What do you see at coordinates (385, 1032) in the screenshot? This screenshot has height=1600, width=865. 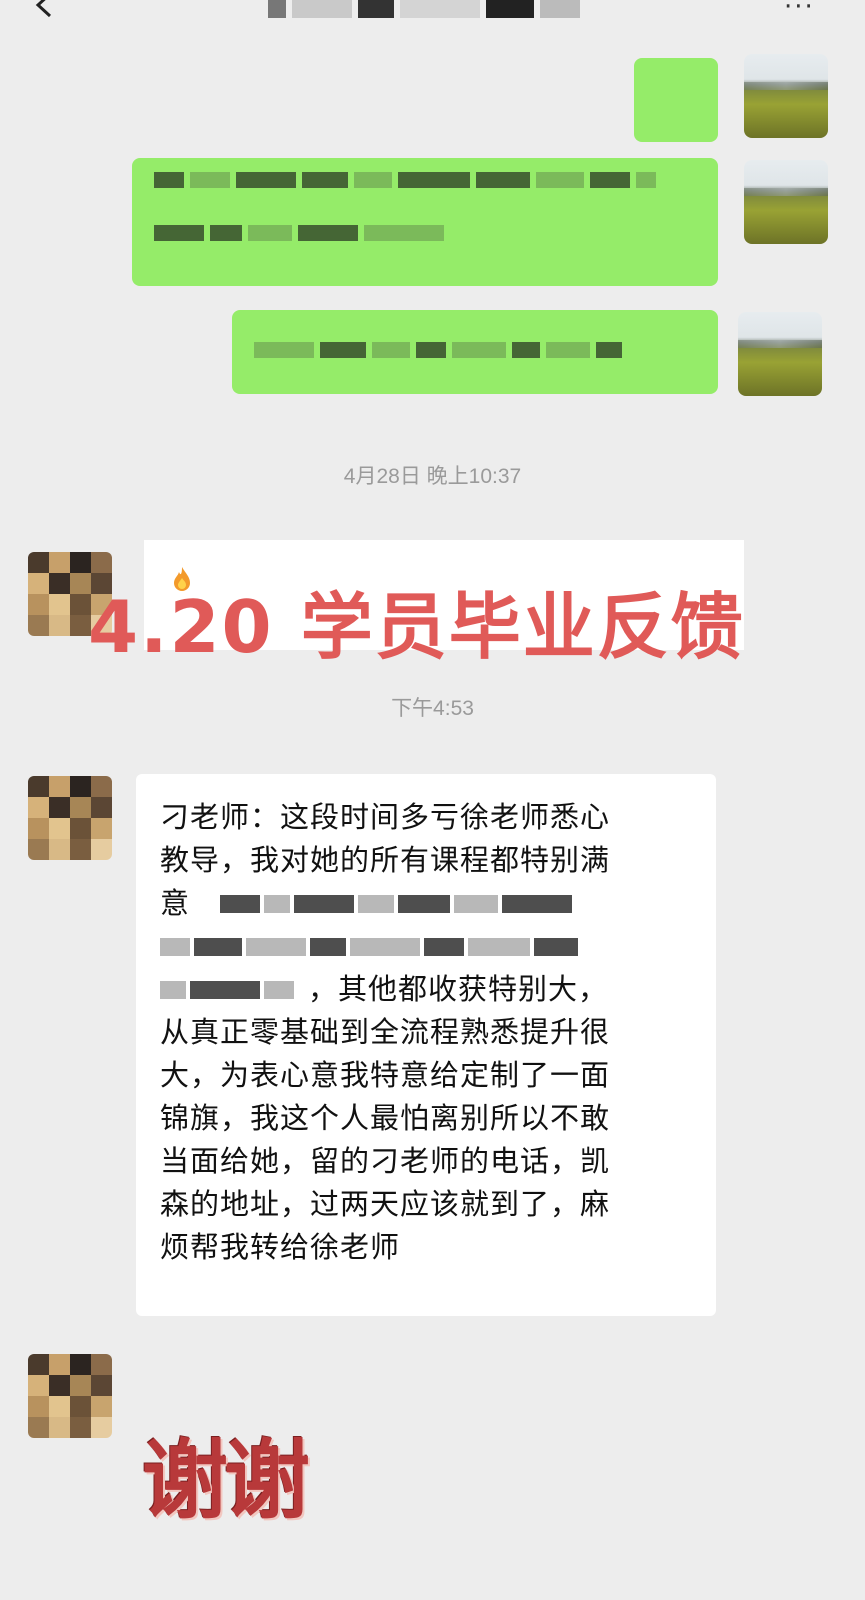 I see `message-line: 从真正零基础到全流程熟悉提升很` at bounding box center [385, 1032].